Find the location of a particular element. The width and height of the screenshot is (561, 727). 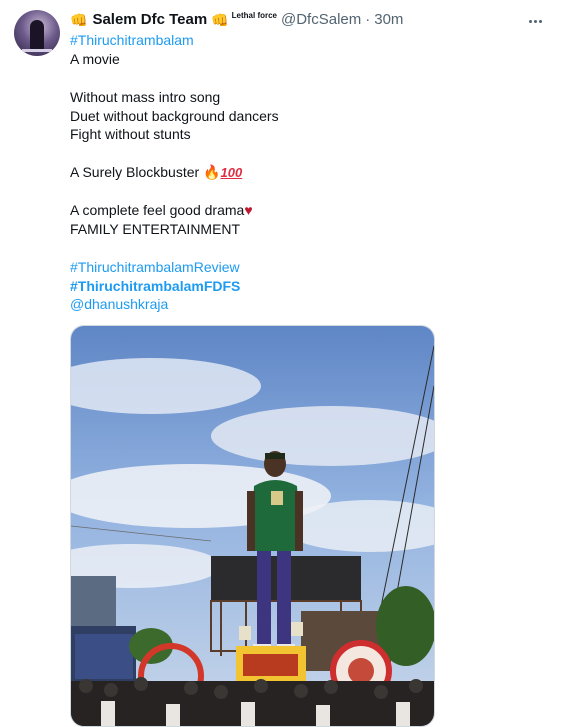

text-line: A movie is located at coordinates (95, 58).